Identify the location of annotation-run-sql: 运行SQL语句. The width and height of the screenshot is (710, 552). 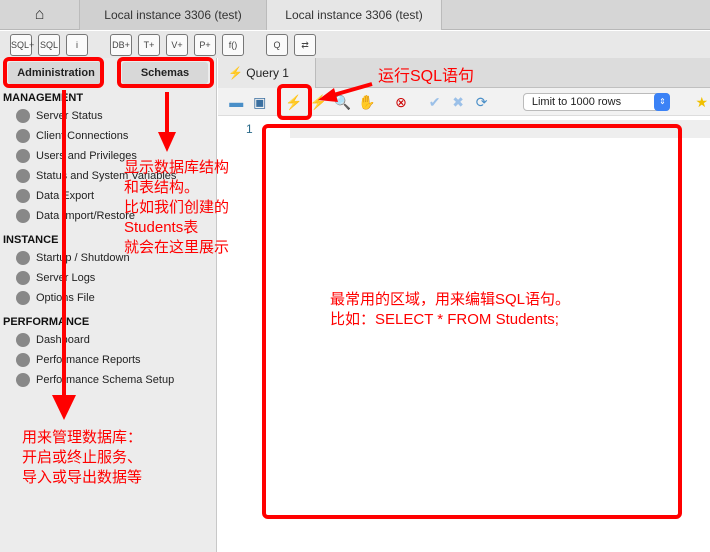
(426, 76).